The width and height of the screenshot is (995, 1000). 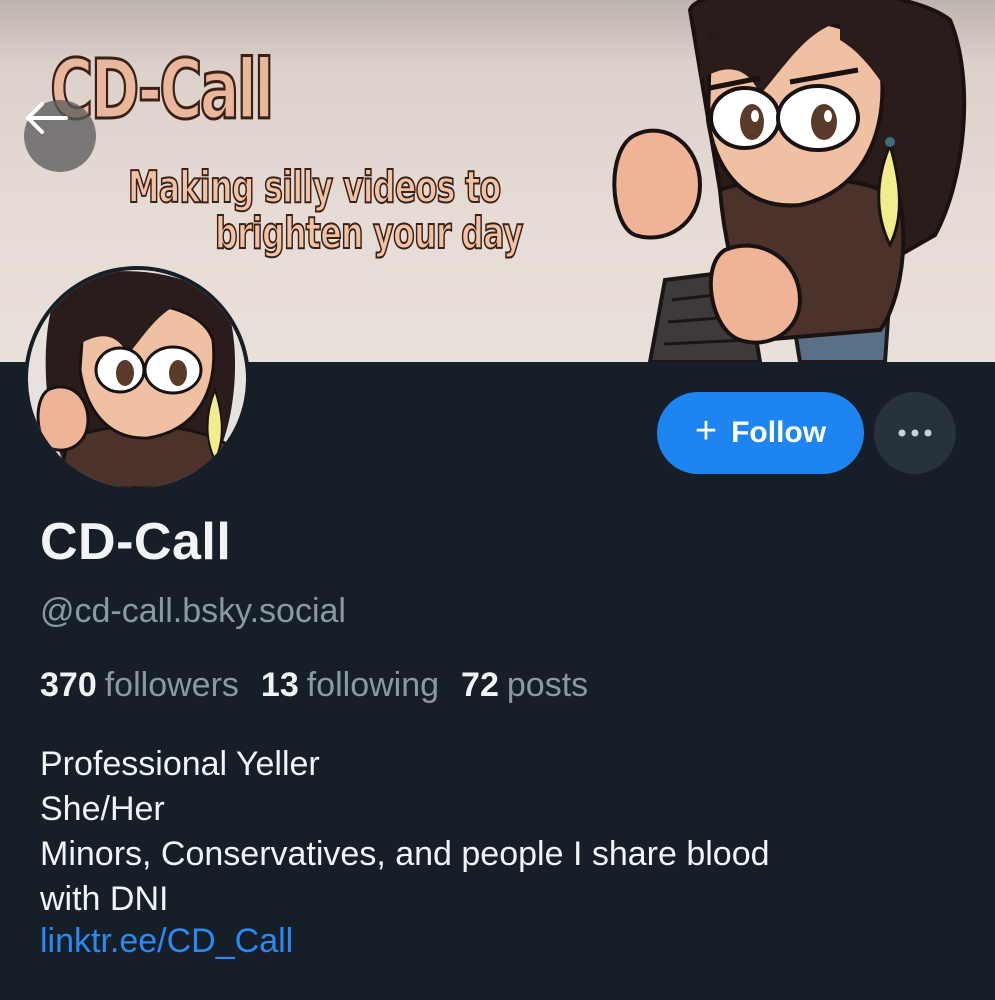 What do you see at coordinates (68, 685) in the screenshot?
I see `followers-count: 370` at bounding box center [68, 685].